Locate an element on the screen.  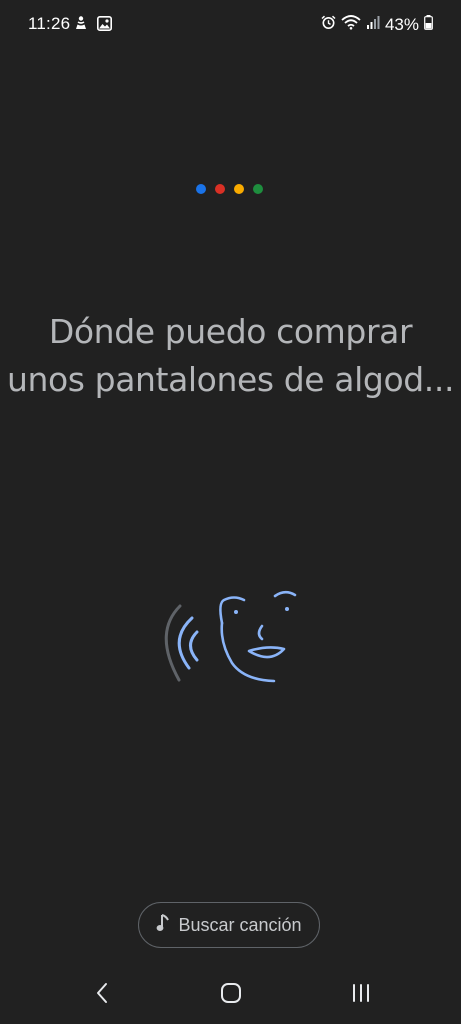
image-icon is located at coordinates (104, 25).